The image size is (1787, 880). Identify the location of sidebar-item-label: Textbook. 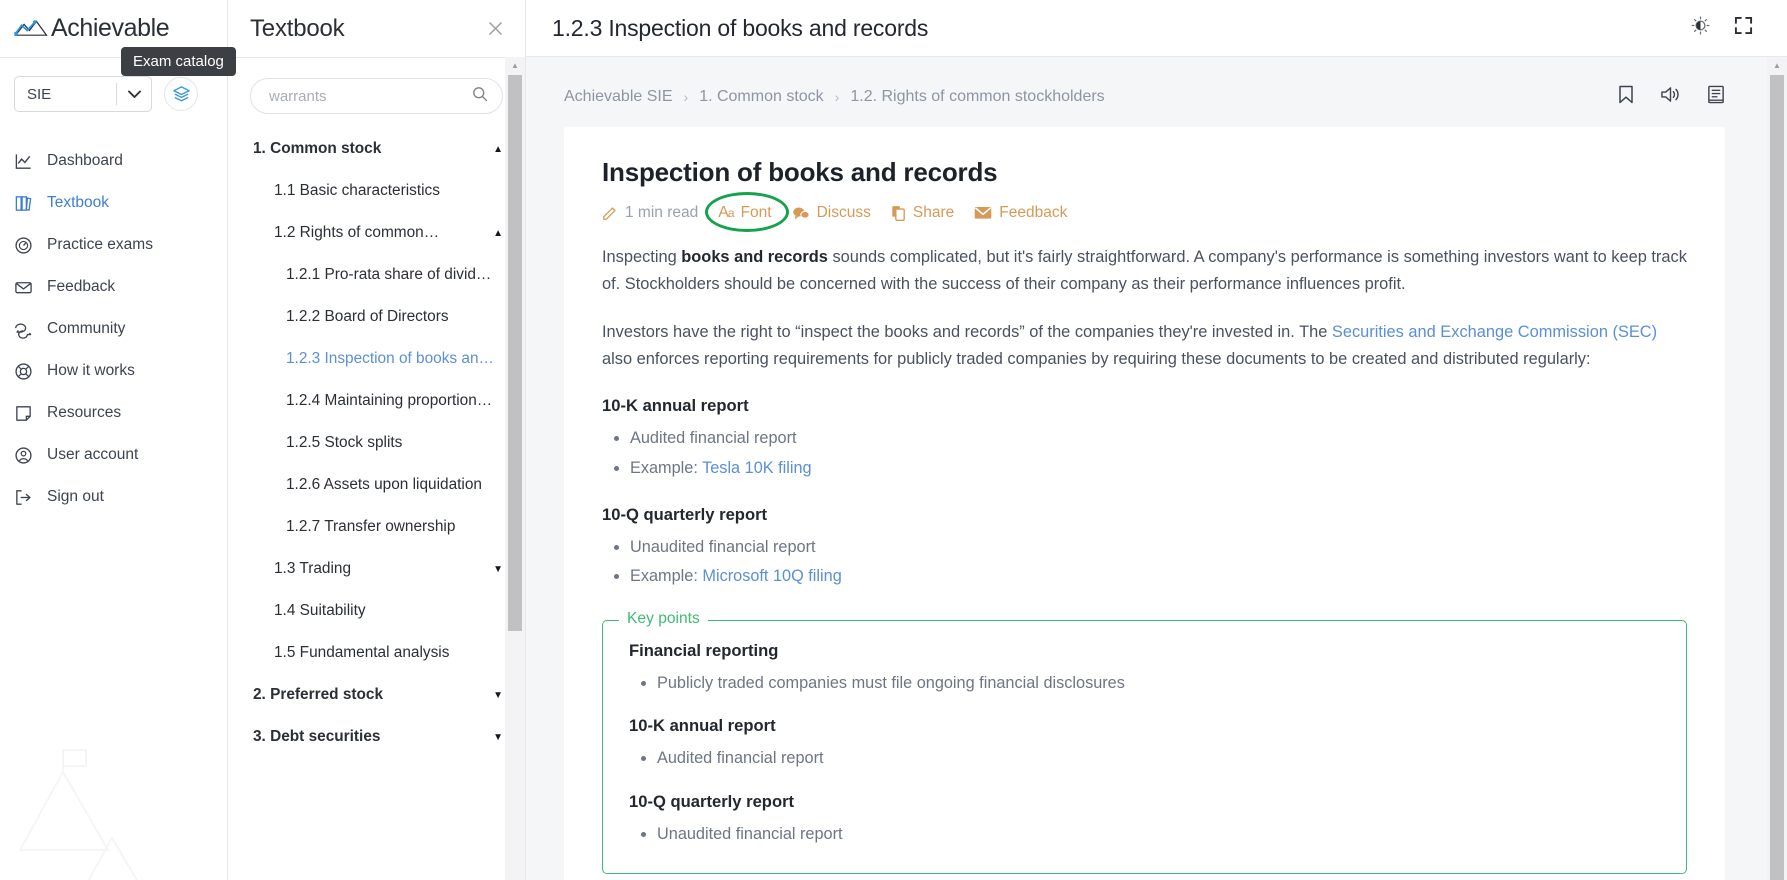
(78, 202).